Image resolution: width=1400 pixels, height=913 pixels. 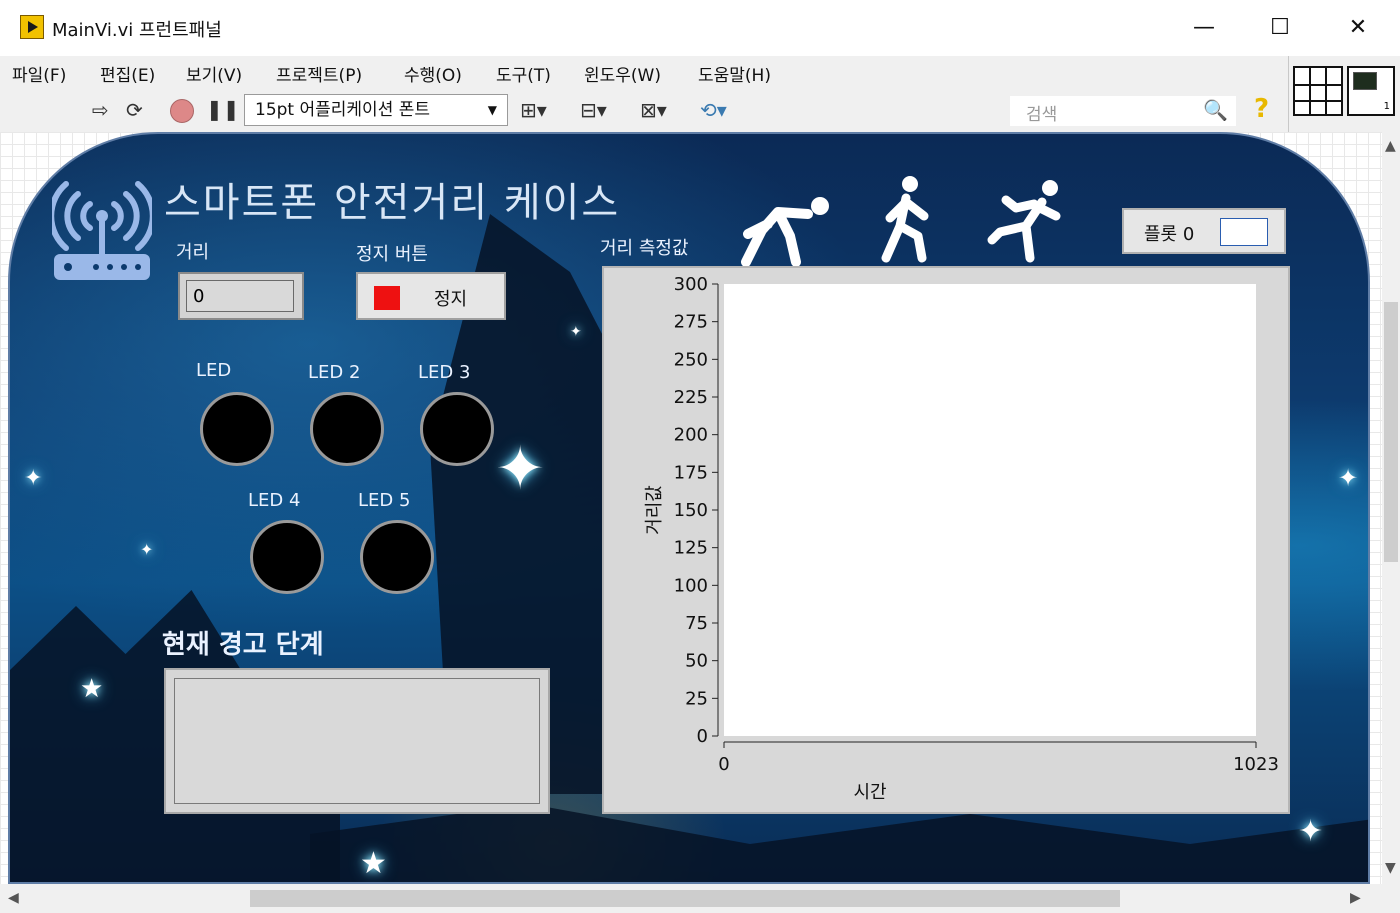 What do you see at coordinates (1391, 898) in the screenshot?
I see `resize-grip-icon` at bounding box center [1391, 898].